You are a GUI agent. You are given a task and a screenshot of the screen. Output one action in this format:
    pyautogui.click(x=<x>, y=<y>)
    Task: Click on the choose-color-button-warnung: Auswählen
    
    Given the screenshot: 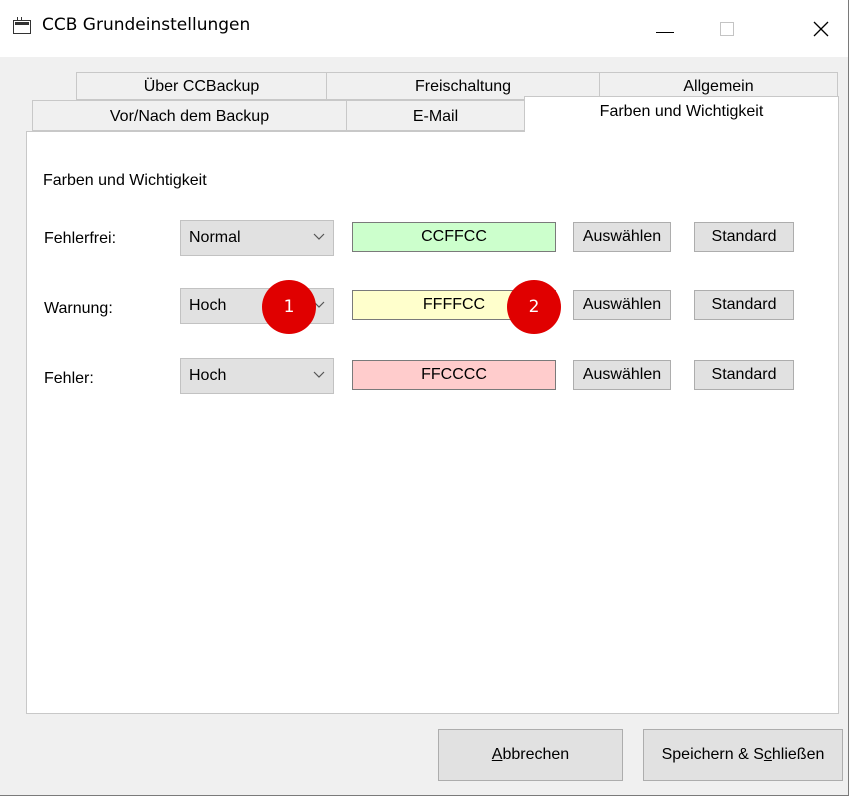 What is the action you would take?
    pyautogui.click(x=622, y=305)
    